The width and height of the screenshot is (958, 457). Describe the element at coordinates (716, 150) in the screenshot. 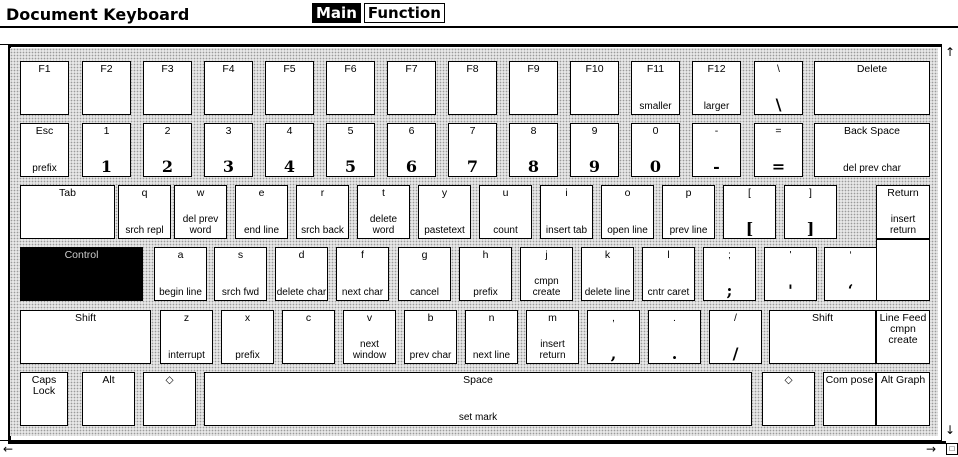

I see `key-minus: --` at that location.